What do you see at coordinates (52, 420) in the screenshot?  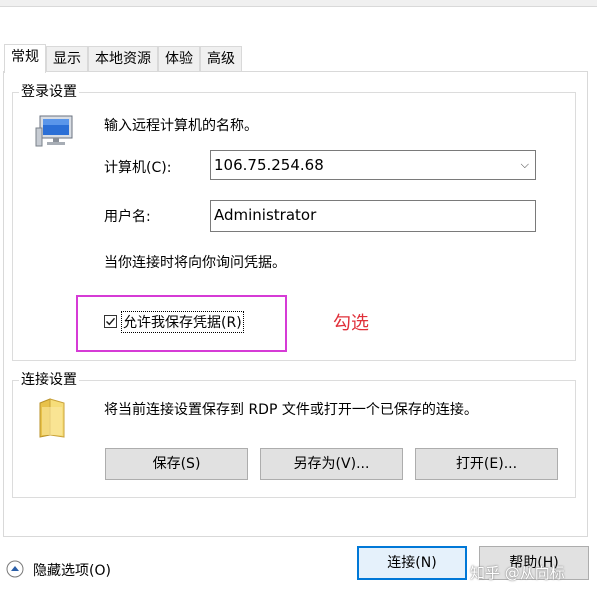 I see `folder-icon` at bounding box center [52, 420].